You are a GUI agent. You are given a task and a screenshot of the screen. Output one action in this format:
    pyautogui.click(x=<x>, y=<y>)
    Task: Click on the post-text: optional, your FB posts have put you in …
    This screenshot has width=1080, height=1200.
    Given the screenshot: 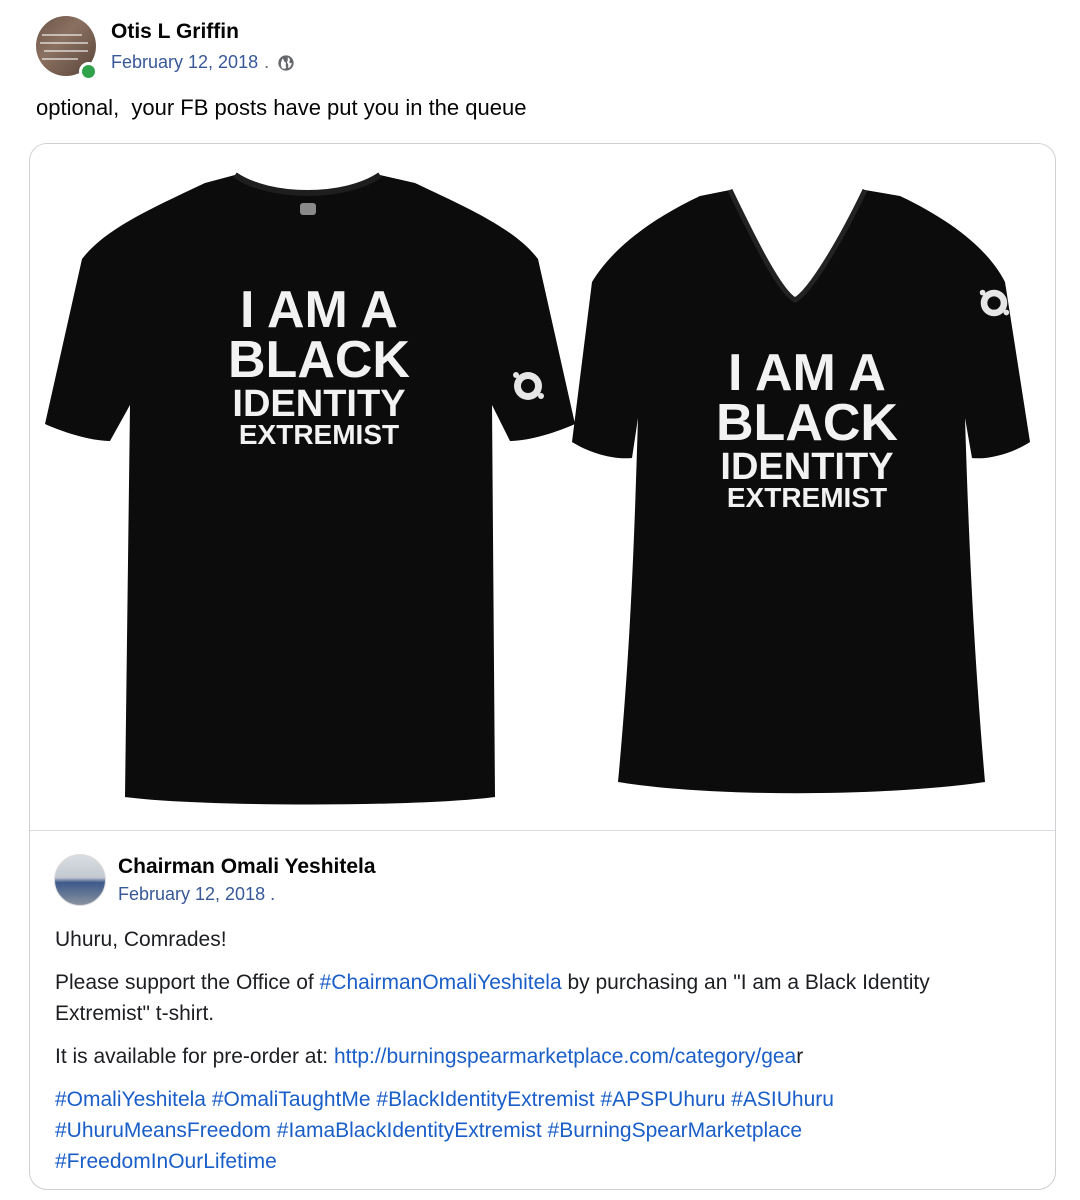 What is the action you would take?
    pyautogui.click(x=281, y=107)
    